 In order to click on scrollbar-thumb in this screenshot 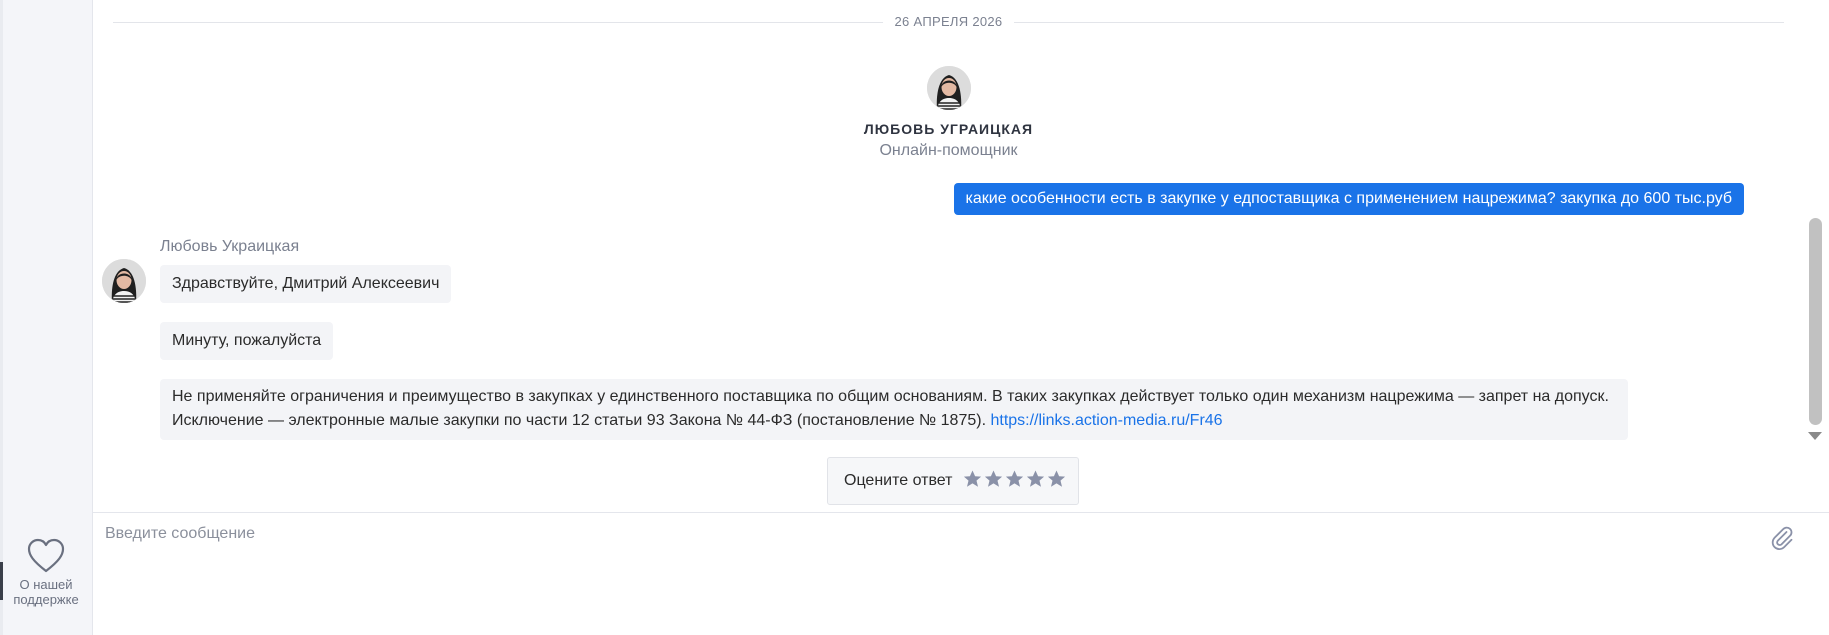, I will do `click(1815, 321)`.